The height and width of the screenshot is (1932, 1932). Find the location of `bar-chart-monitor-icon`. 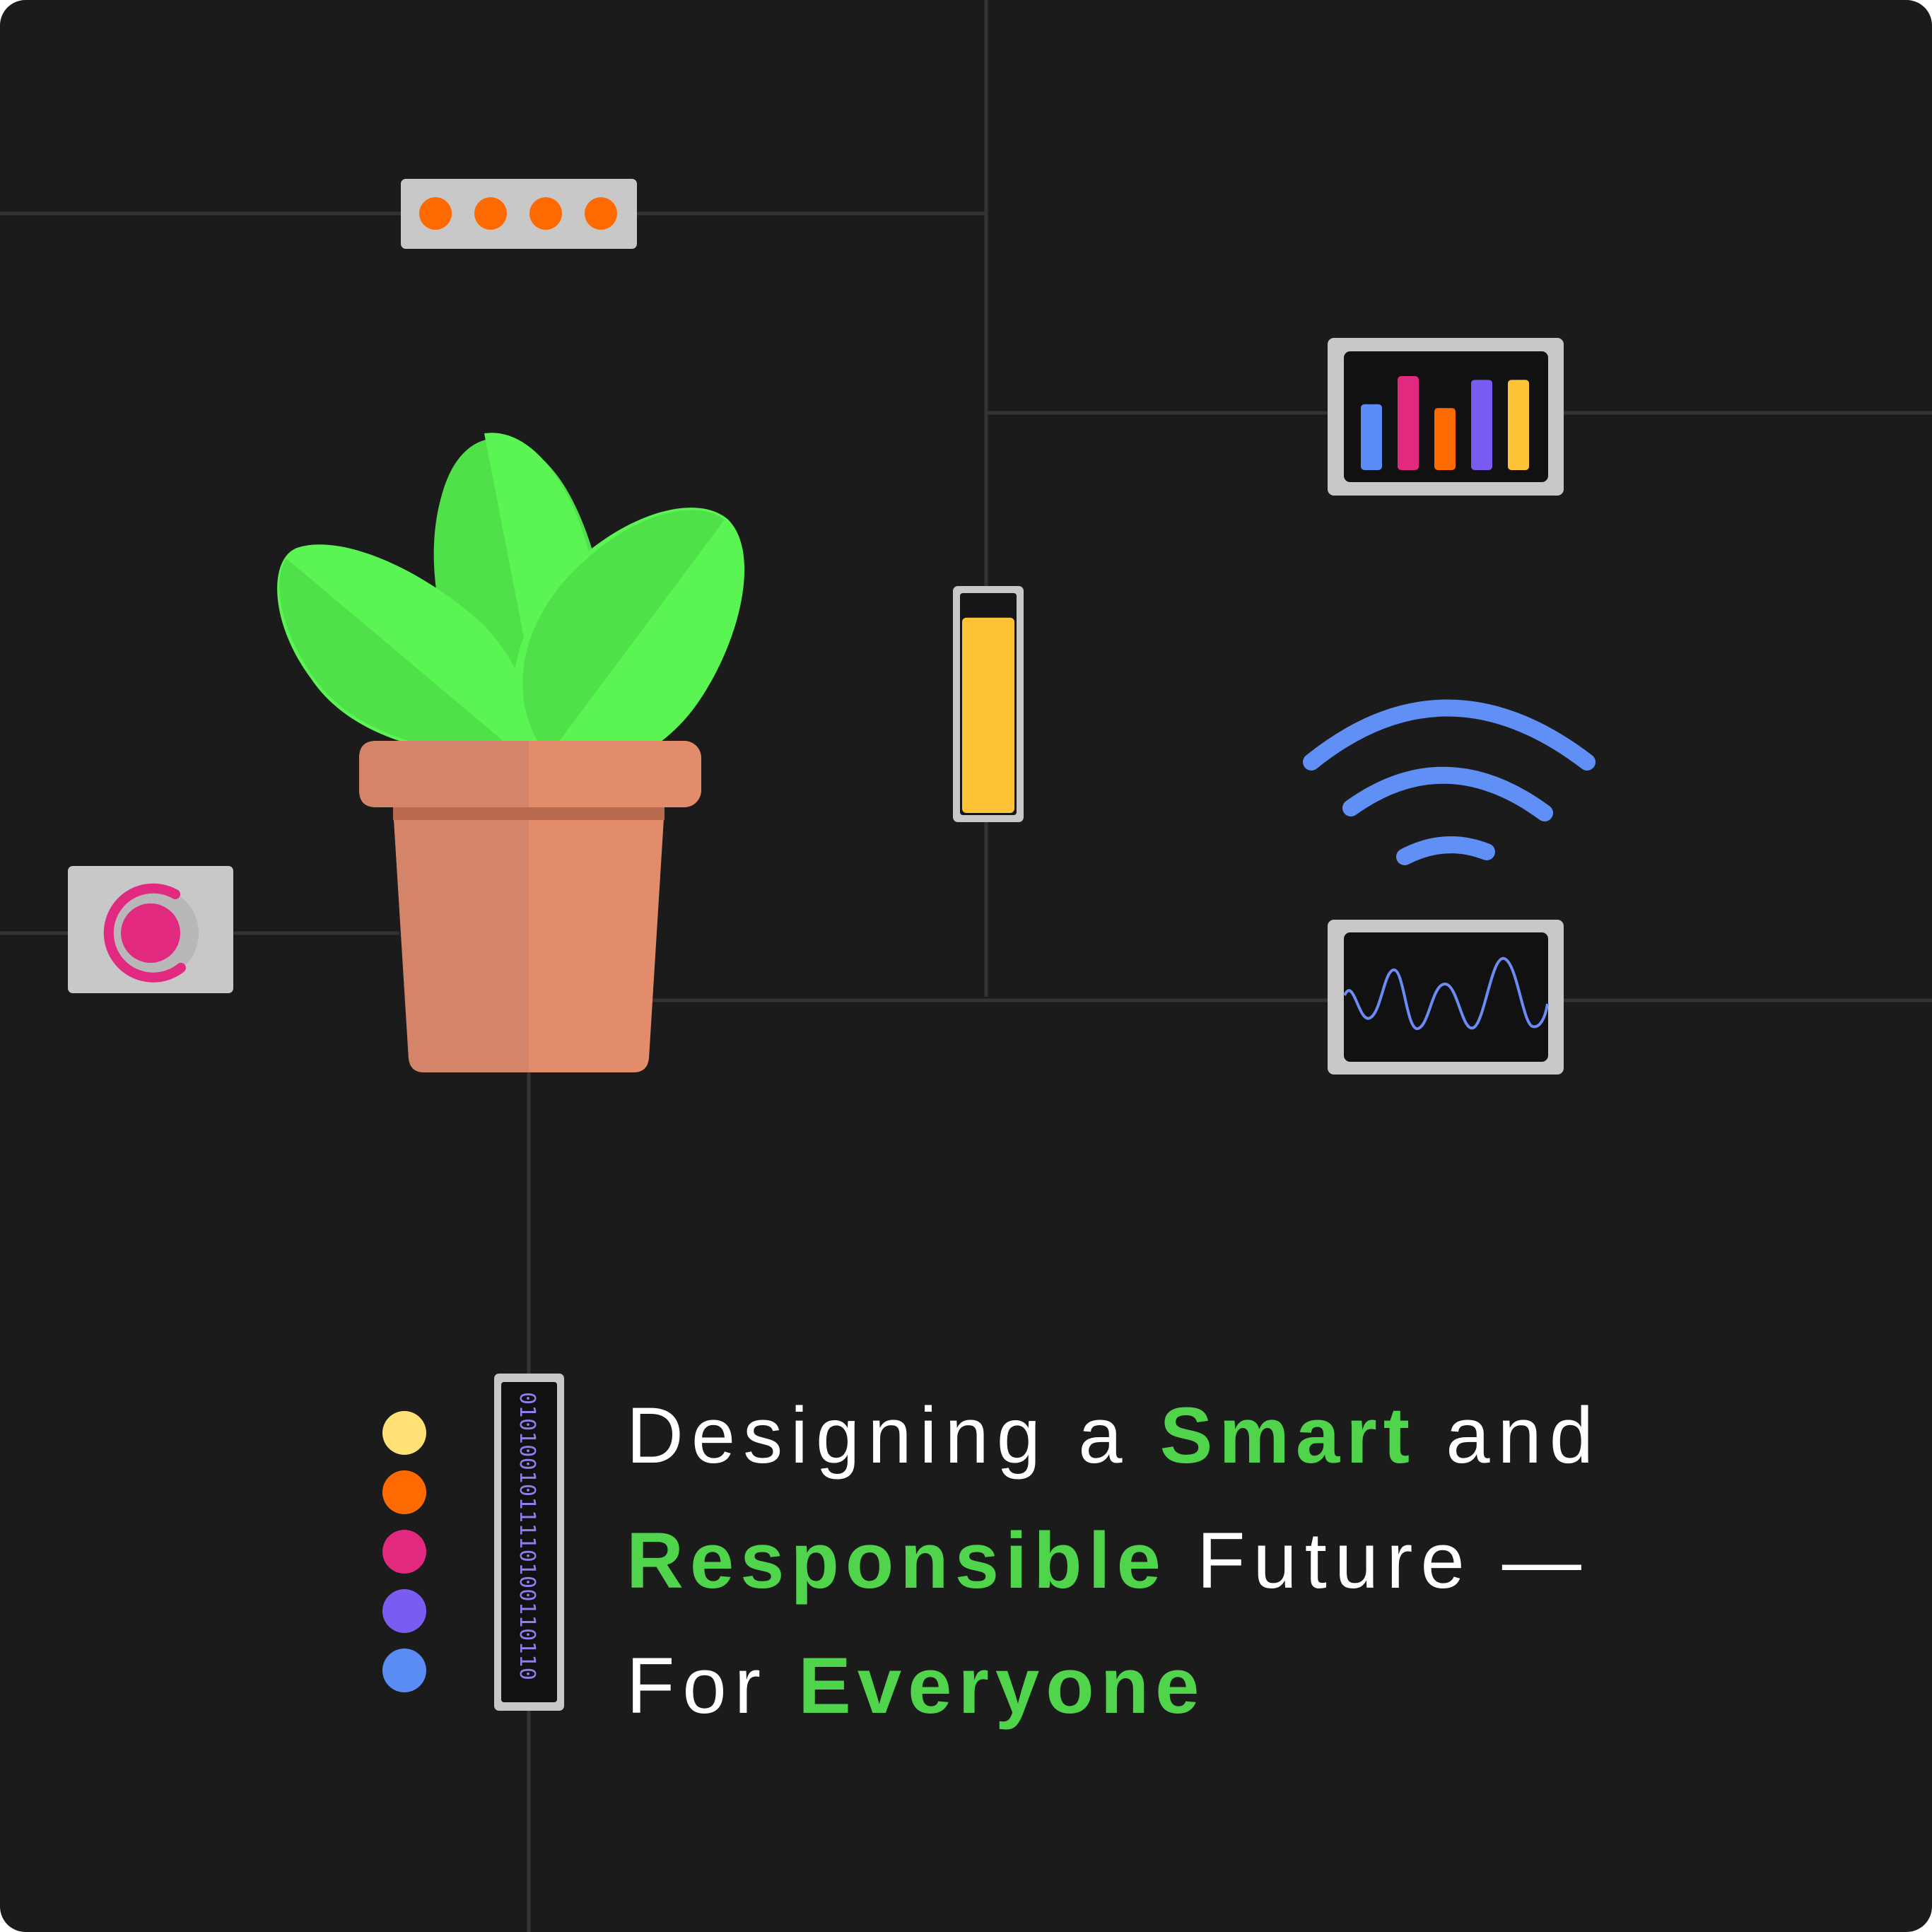

bar-chart-monitor-icon is located at coordinates (1446, 417).